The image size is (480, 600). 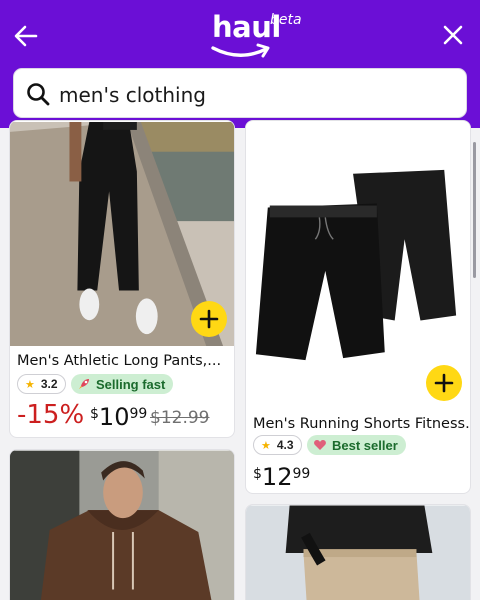 What do you see at coordinates (131, 384) in the screenshot?
I see `badge-label: Selling fast` at bounding box center [131, 384].